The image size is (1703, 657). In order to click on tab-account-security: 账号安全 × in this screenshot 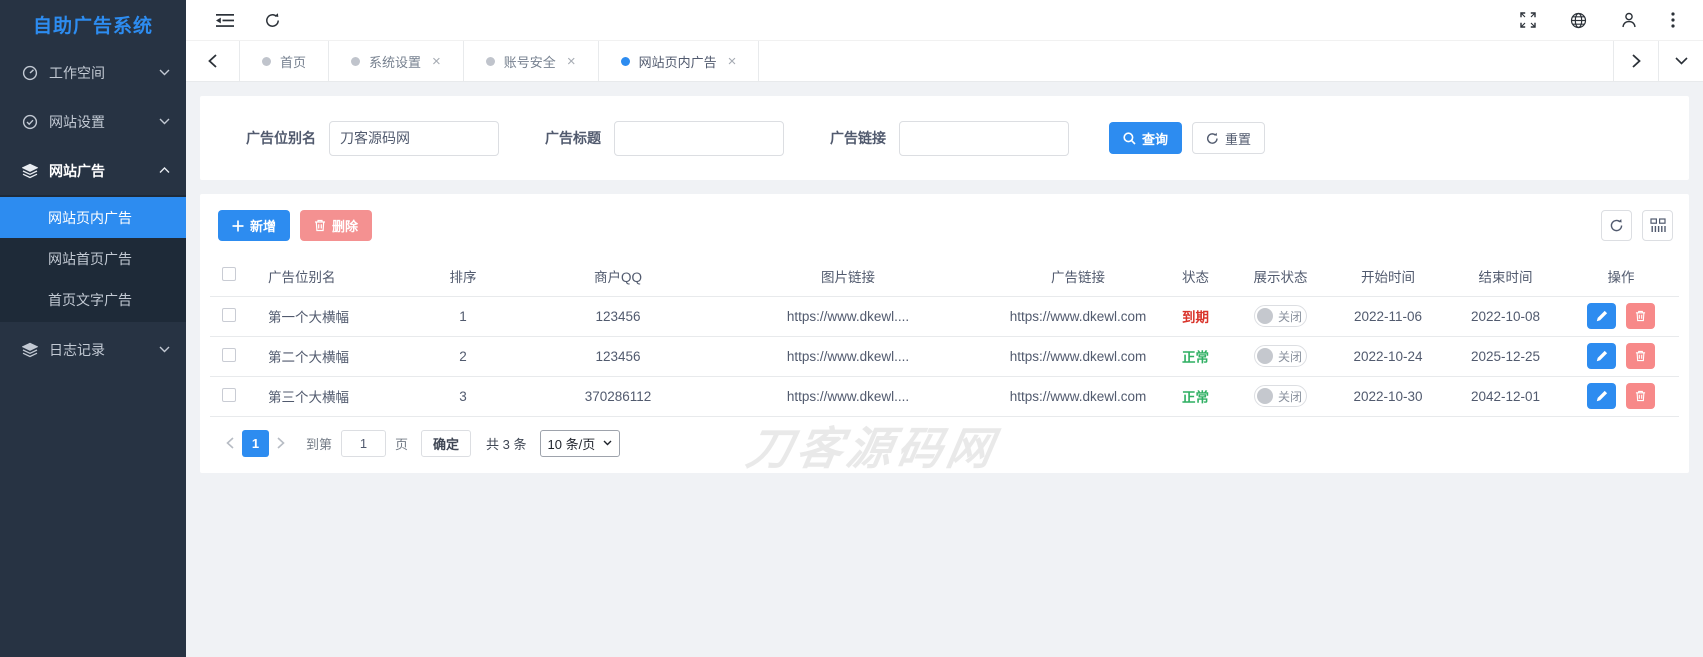, I will do `click(531, 61)`.